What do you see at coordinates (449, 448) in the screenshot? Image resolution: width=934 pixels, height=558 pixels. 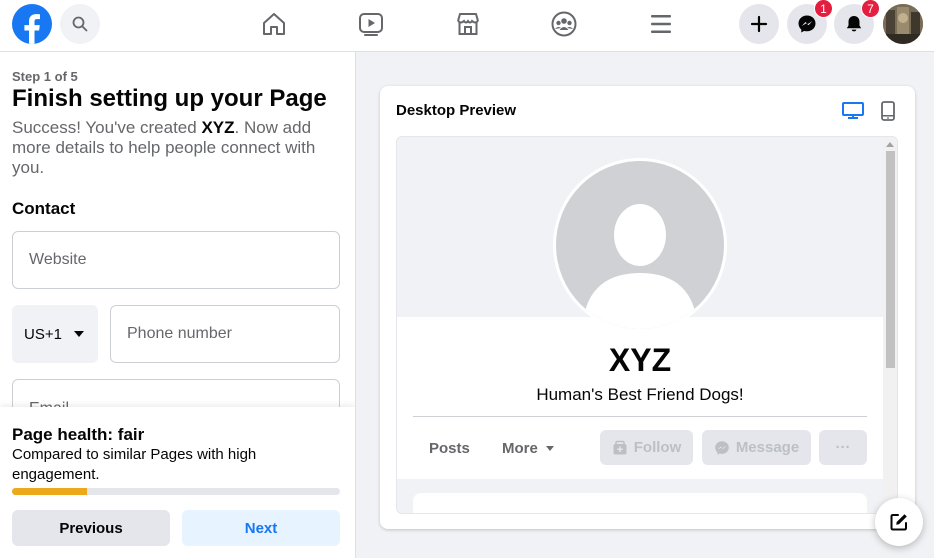 I see `tab-posts: Posts` at bounding box center [449, 448].